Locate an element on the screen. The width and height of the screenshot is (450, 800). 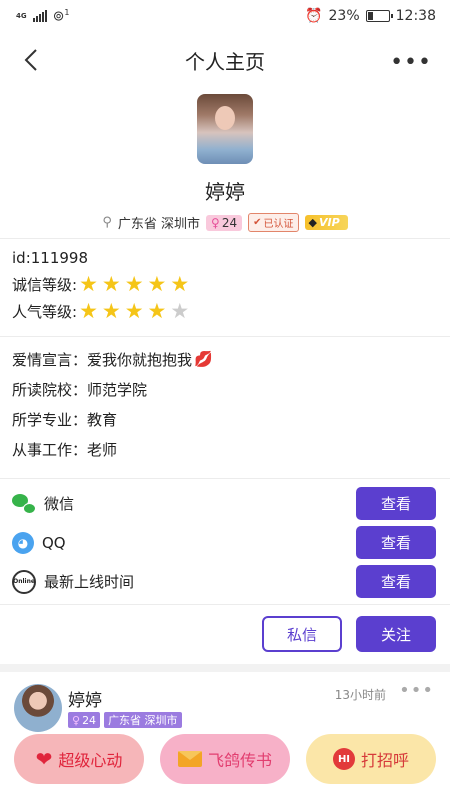
back-arrow-icon is located at coordinates (32, 60).